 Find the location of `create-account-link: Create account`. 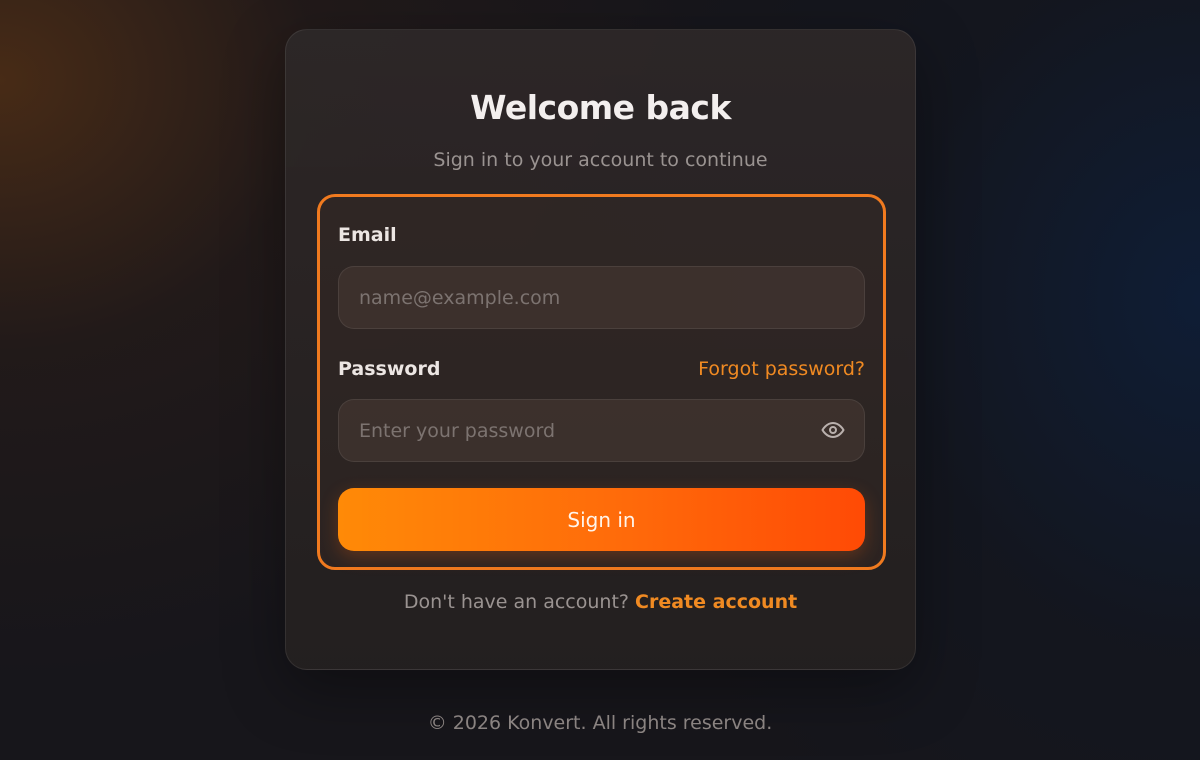

create-account-link: Create account is located at coordinates (716, 602).